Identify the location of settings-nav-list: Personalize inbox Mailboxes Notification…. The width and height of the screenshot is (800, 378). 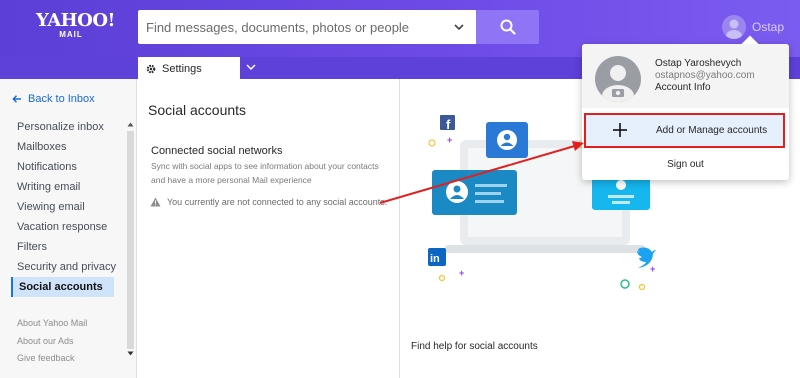
(63, 207).